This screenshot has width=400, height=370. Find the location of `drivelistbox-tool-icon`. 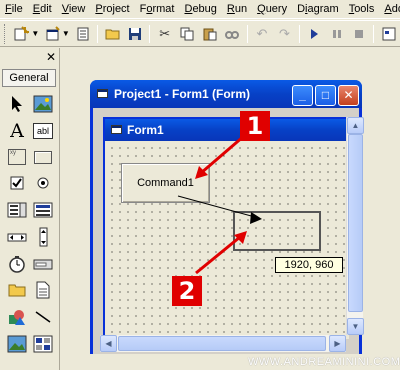

drivelistbox-tool-icon is located at coordinates (43, 264).